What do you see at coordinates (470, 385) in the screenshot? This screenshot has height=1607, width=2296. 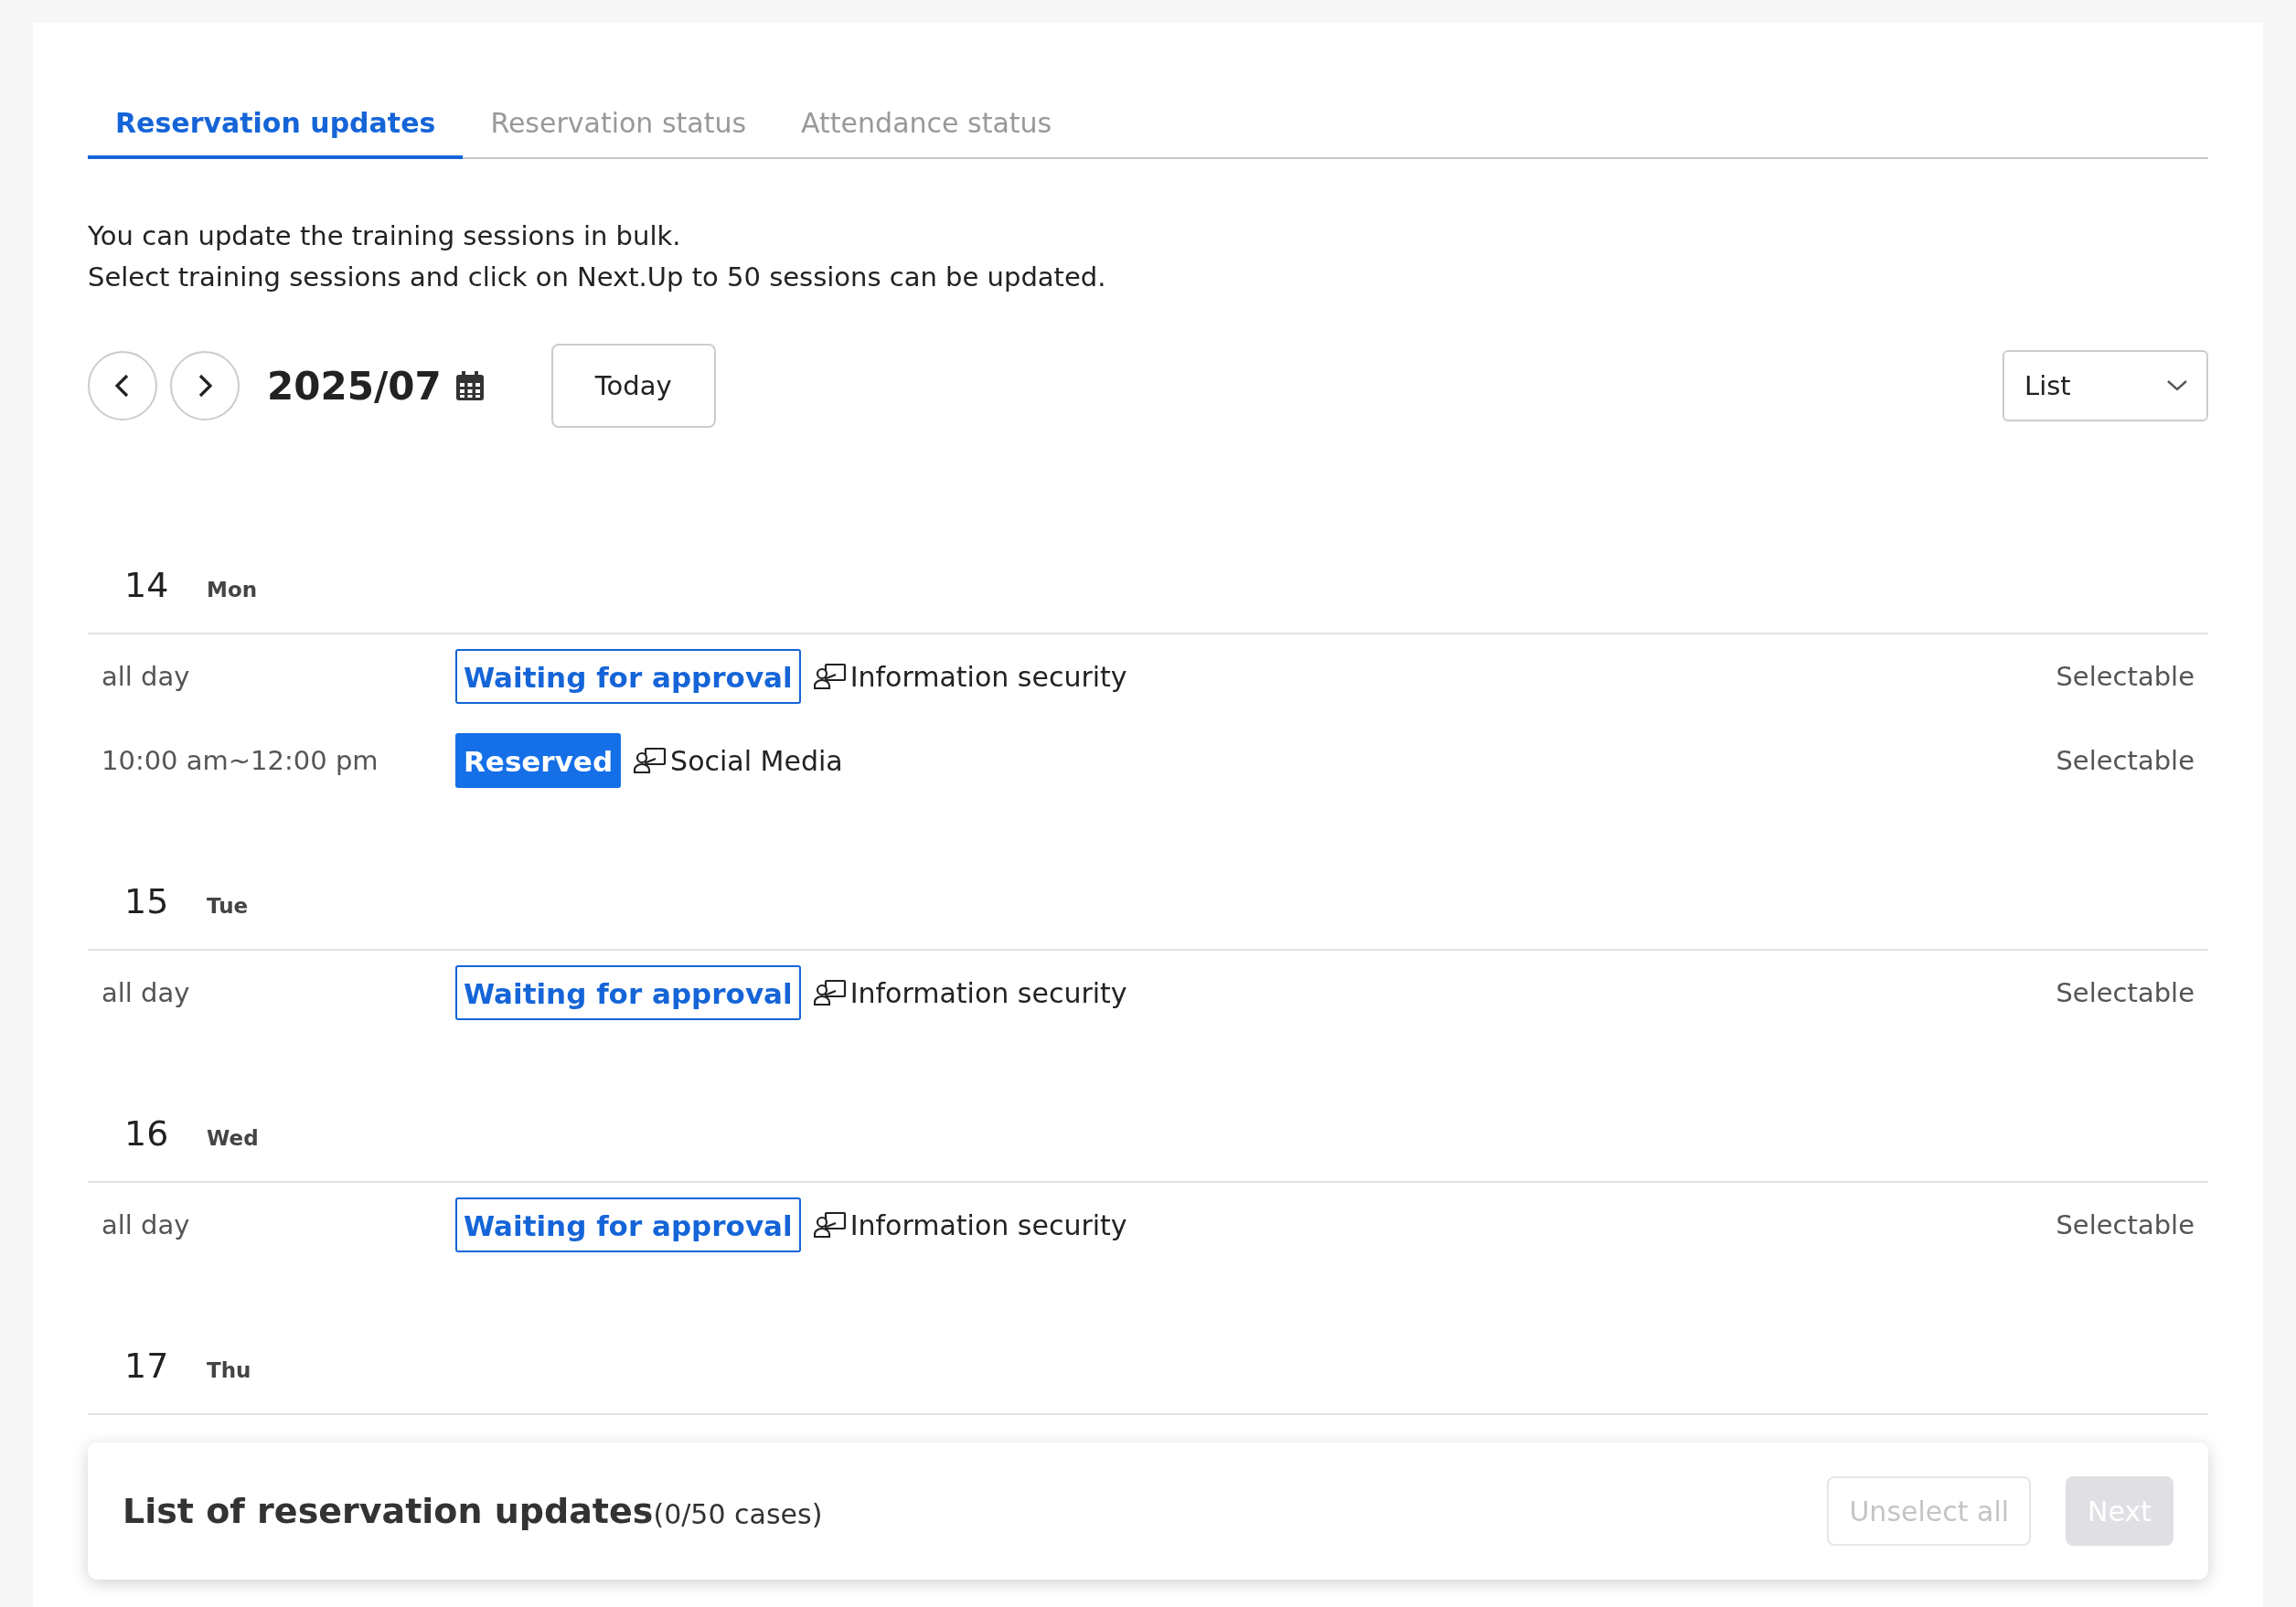 I see `calendar-icon` at bounding box center [470, 385].